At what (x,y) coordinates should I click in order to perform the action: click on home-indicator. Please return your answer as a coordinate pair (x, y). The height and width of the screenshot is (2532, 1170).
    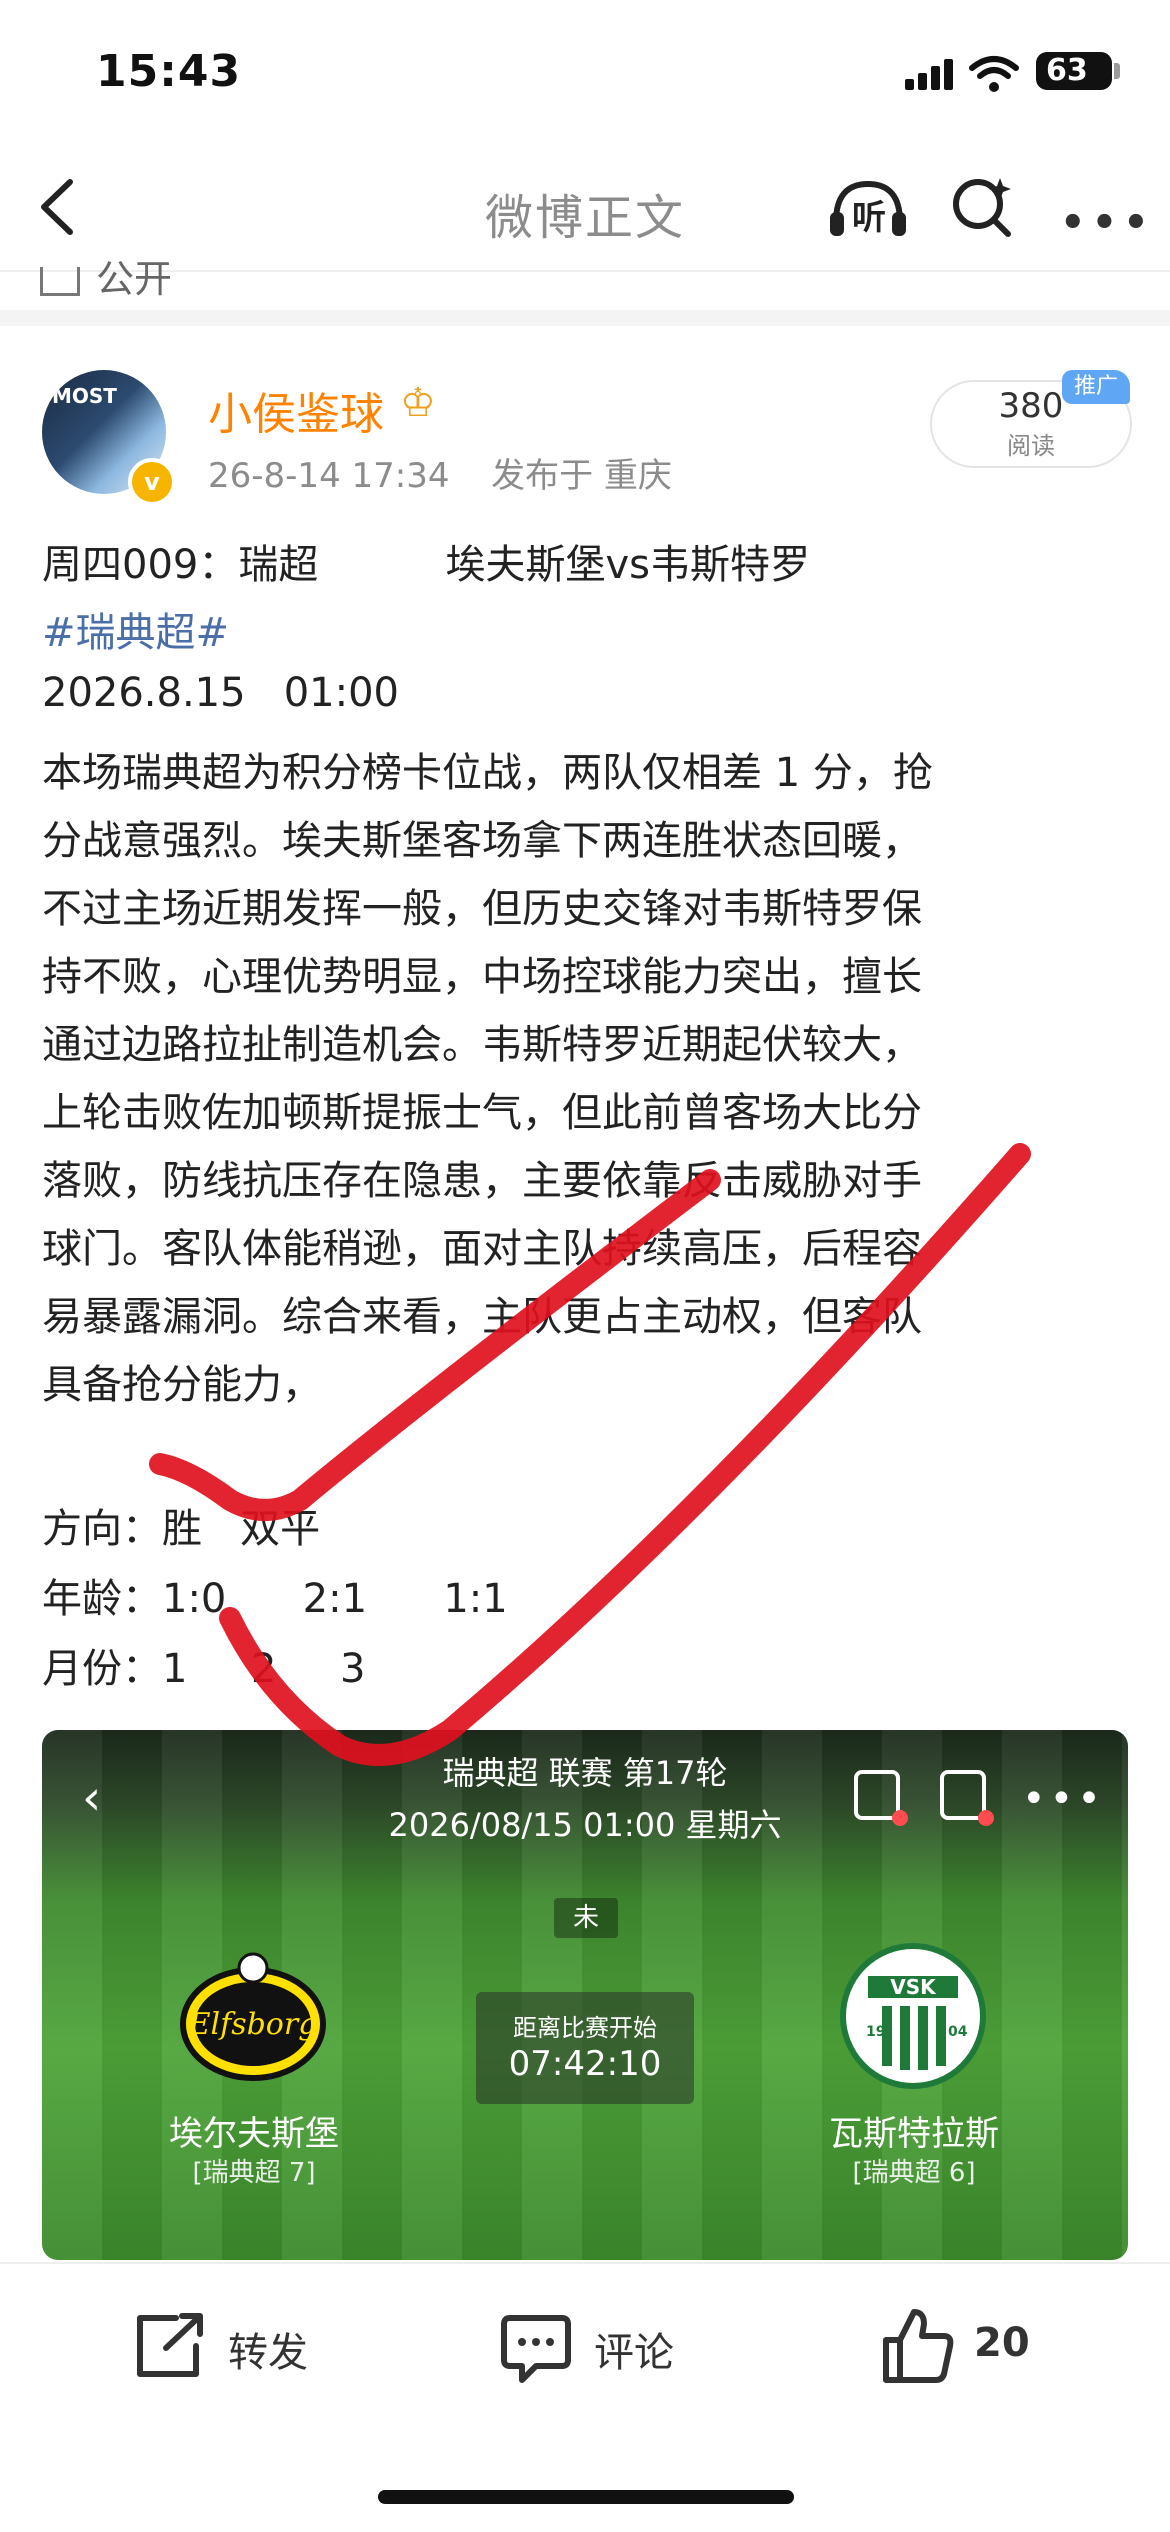
    Looking at the image, I should click on (586, 2497).